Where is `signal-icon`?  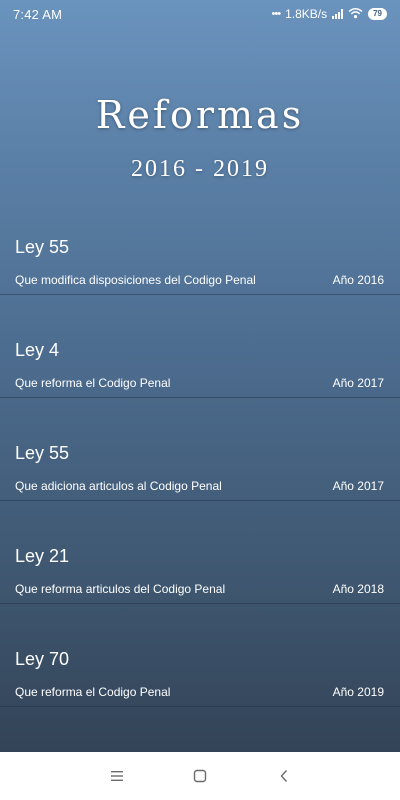
signal-icon is located at coordinates (338, 14).